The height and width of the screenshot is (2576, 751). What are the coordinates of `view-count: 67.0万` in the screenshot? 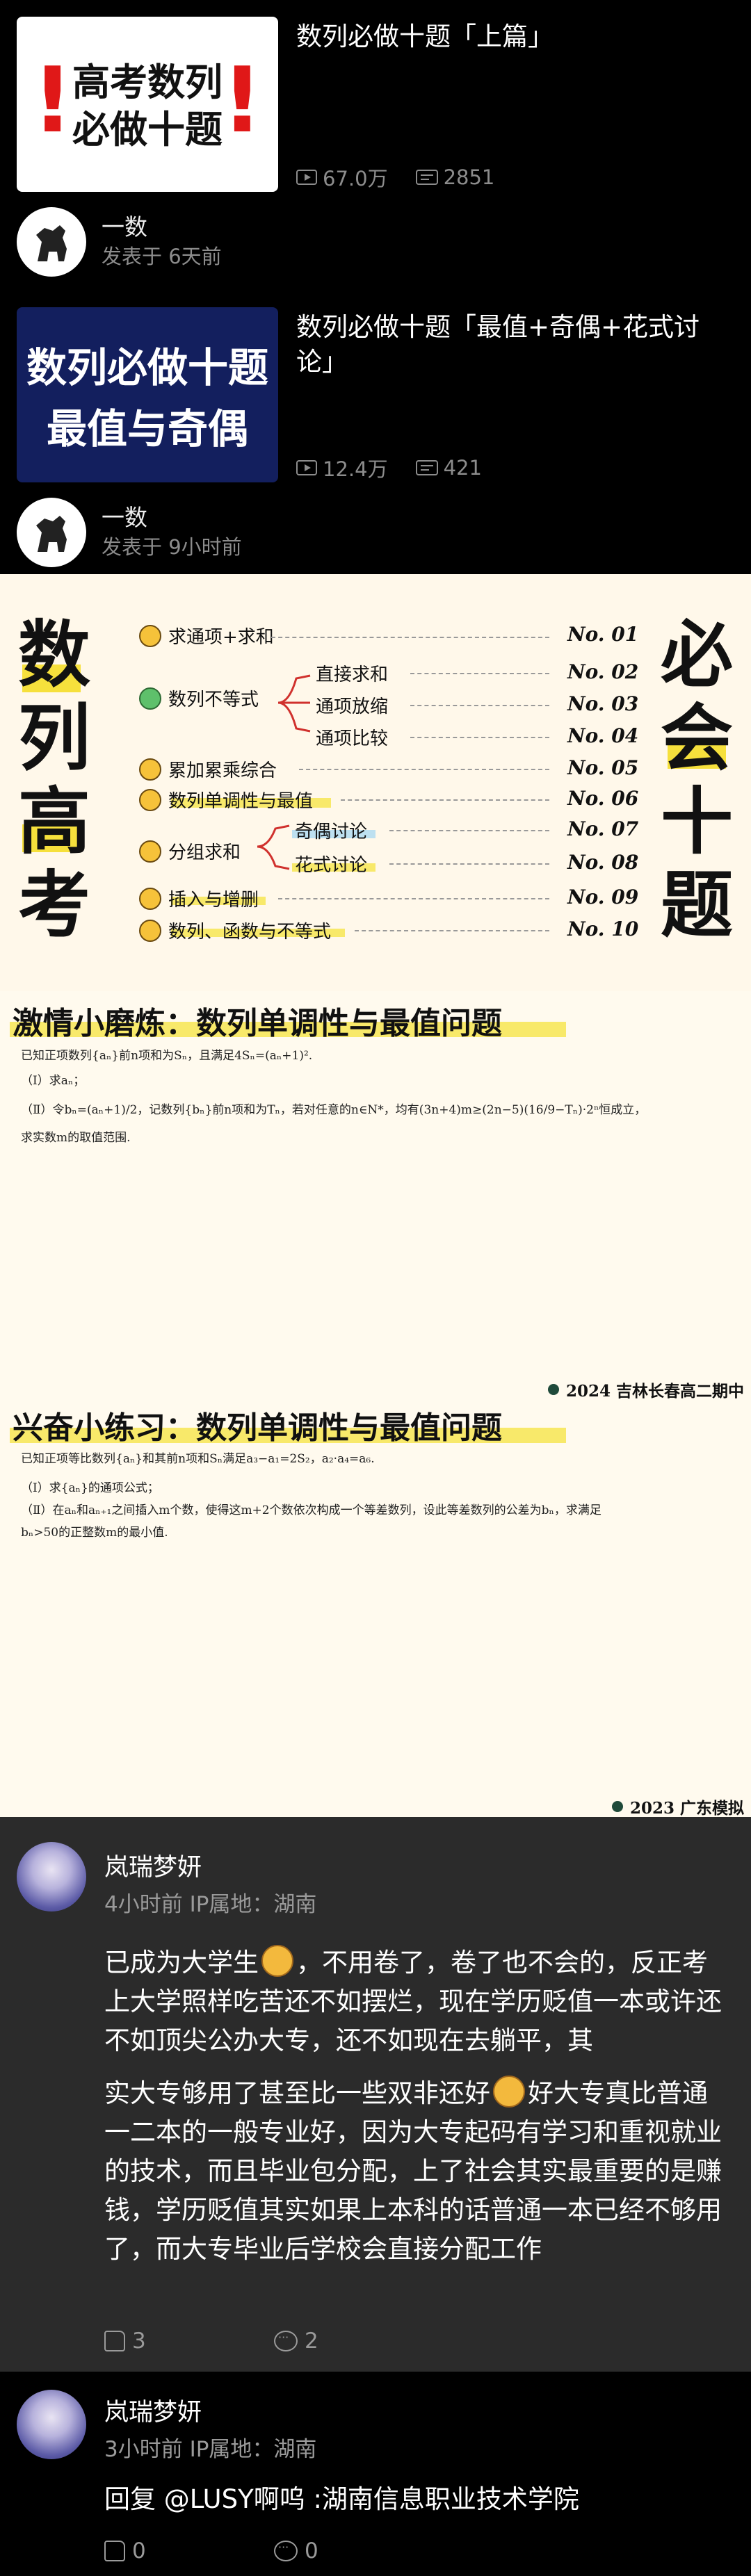 It's located at (355, 178).